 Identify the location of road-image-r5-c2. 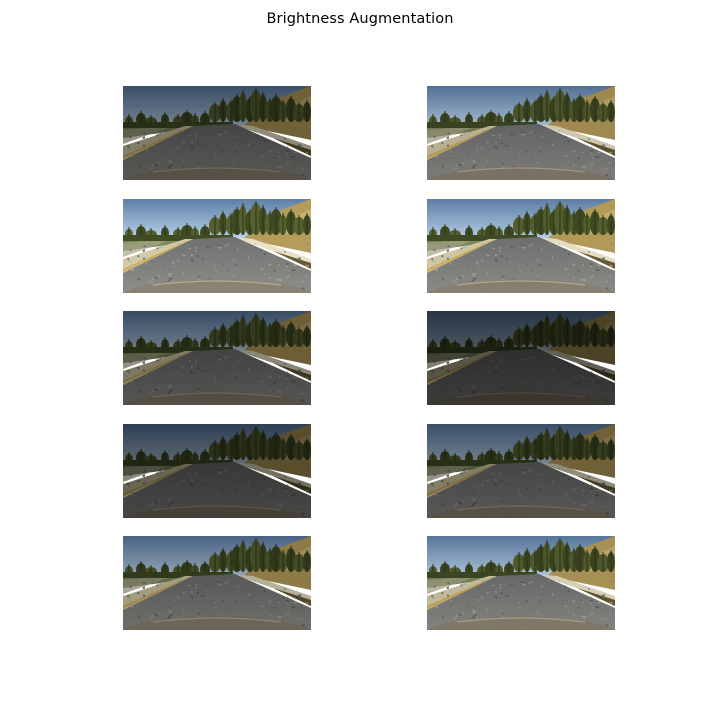
(521, 583).